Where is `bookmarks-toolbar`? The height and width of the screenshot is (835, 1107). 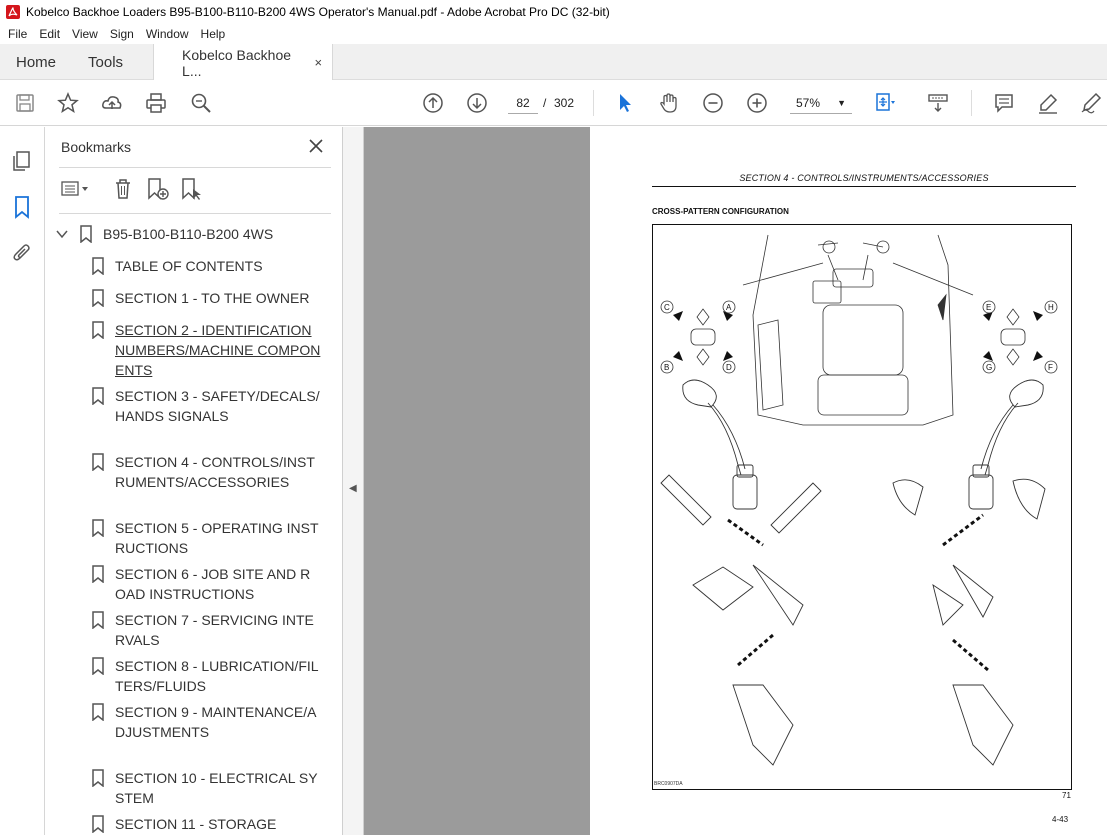
bookmarks-toolbar is located at coordinates (195, 190).